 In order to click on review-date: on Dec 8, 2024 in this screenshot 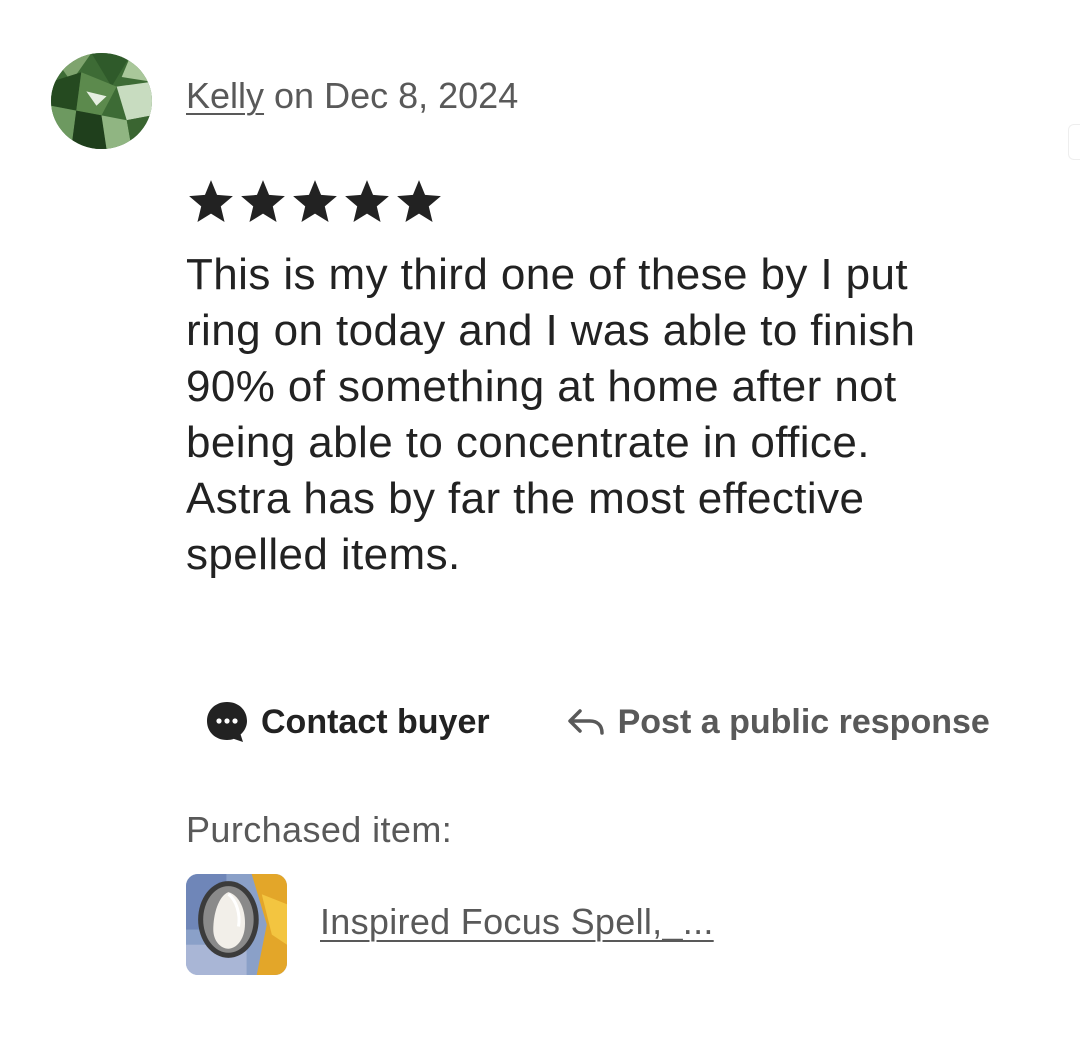, I will do `click(391, 95)`.